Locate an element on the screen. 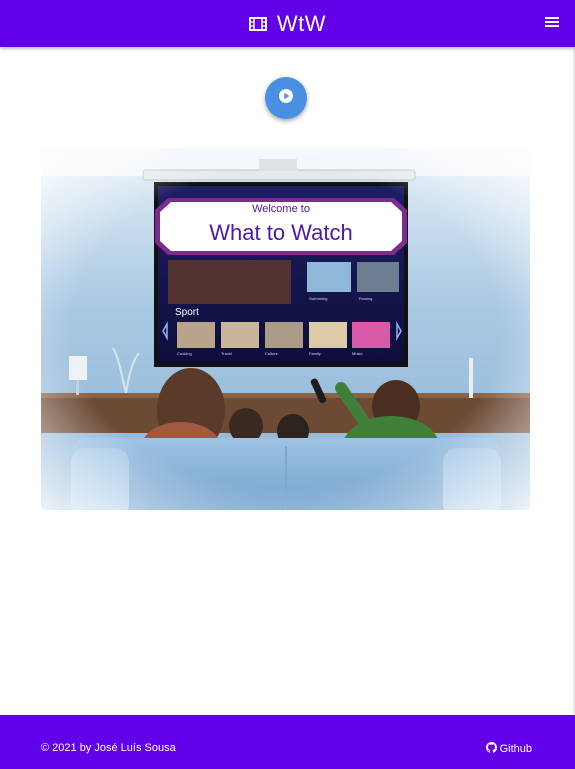 The width and height of the screenshot is (575, 769). film-icon is located at coordinates (257, 23).